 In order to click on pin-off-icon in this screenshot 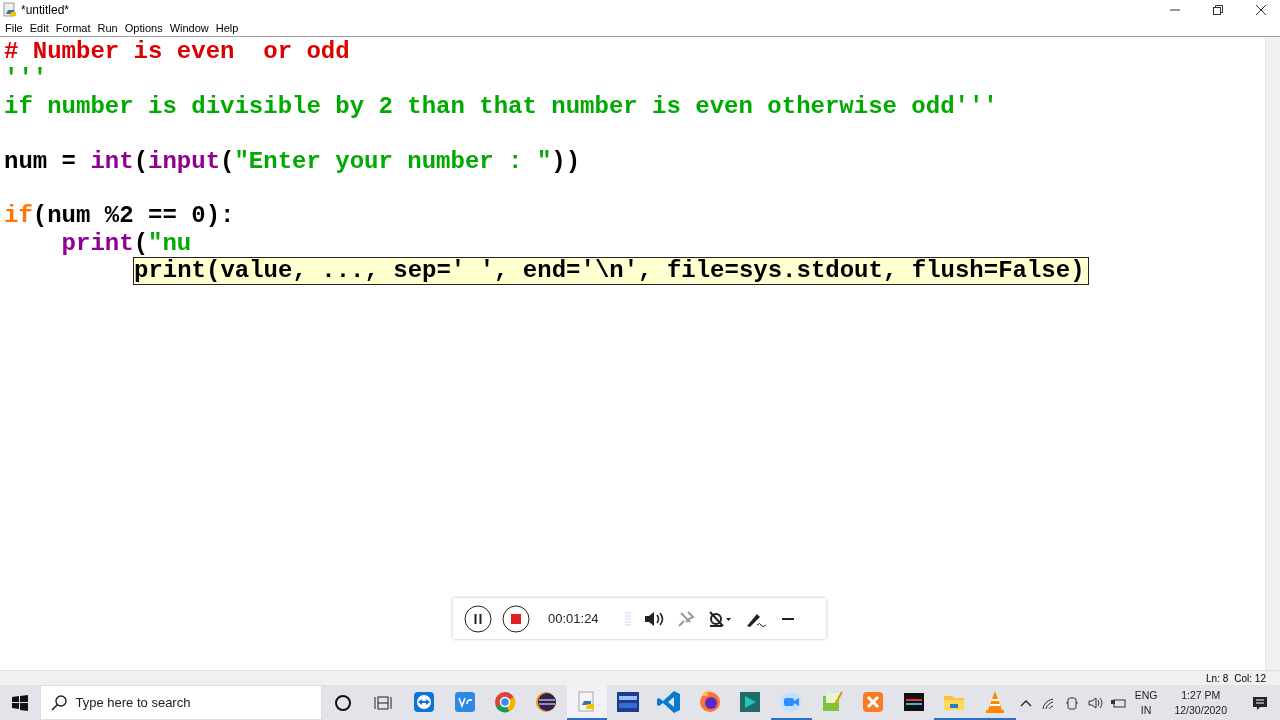, I will do `click(685, 618)`.